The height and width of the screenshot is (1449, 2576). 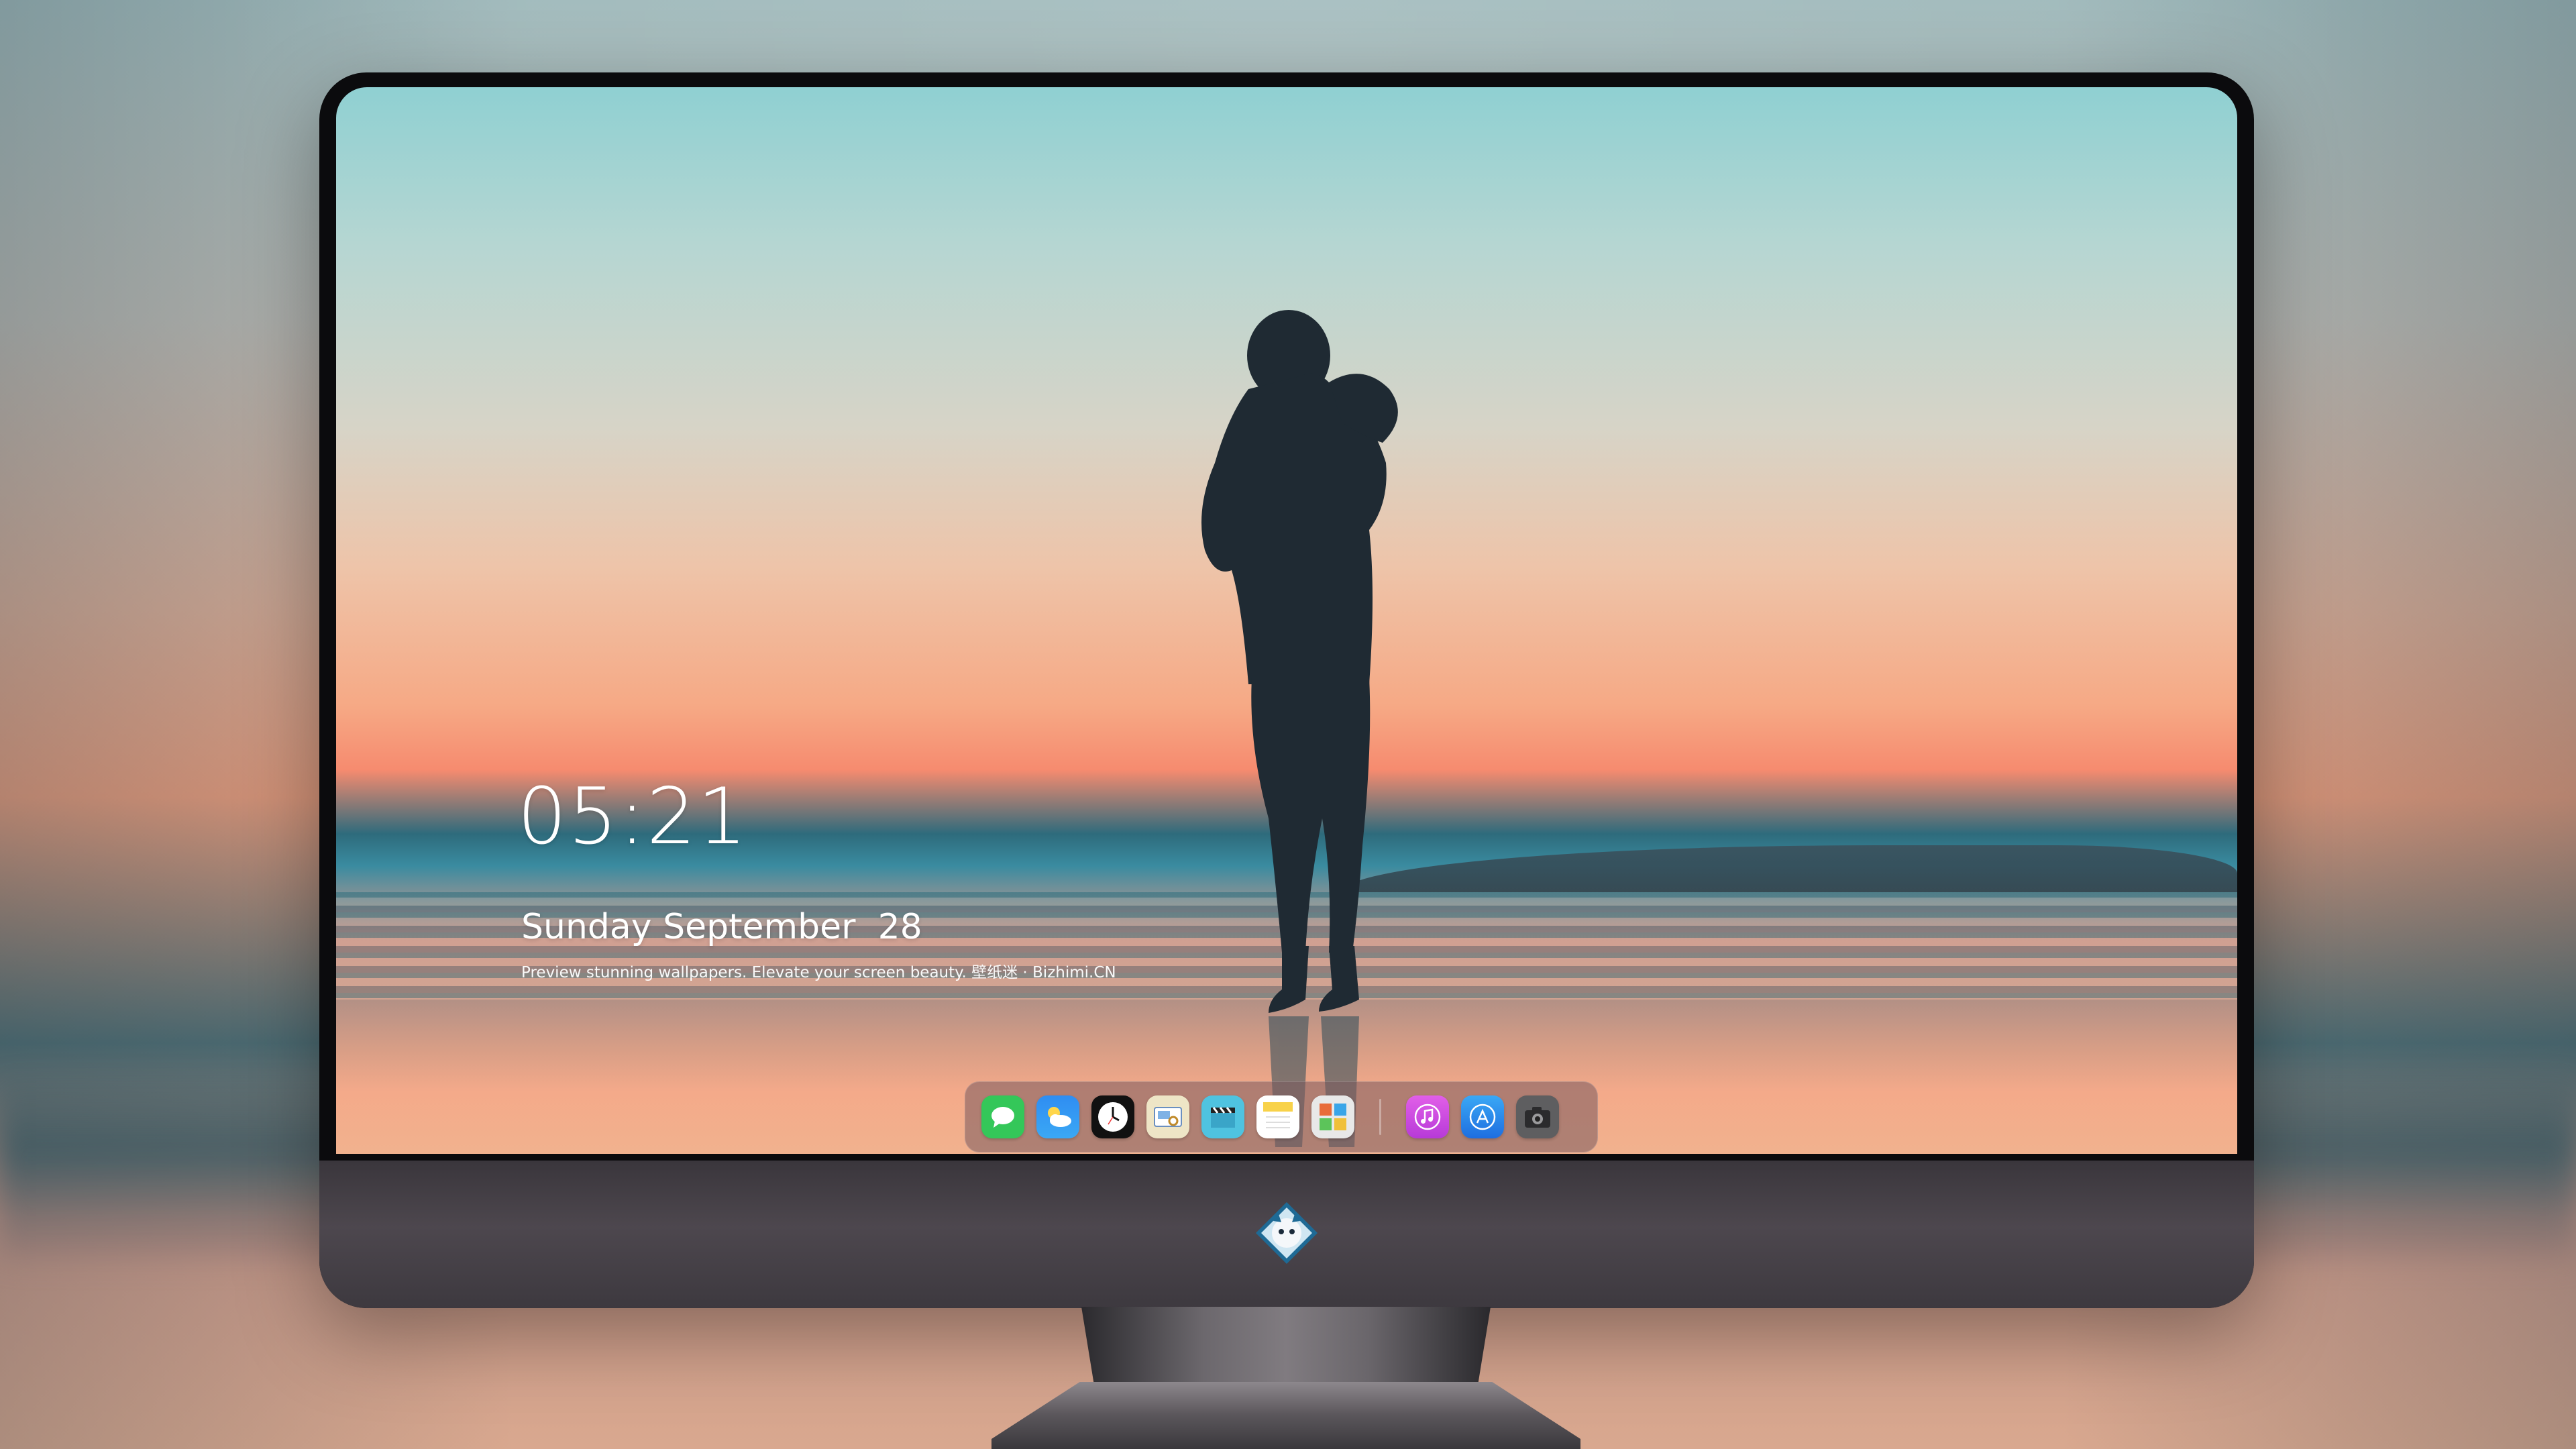 What do you see at coordinates (1332, 1116) in the screenshot?
I see `photo-booth-icon` at bounding box center [1332, 1116].